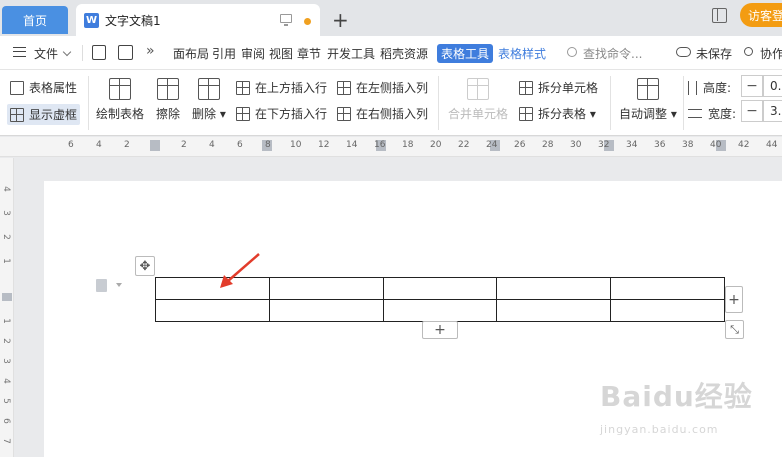 This screenshot has width=782, height=457. Describe the element at coordinates (5, 401) in the screenshot. I see `ruler-number: 5` at that location.